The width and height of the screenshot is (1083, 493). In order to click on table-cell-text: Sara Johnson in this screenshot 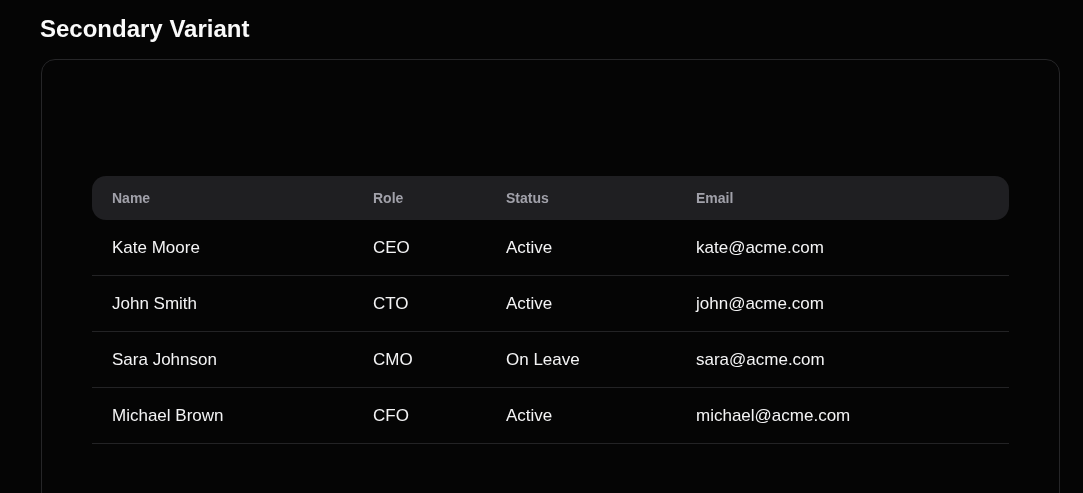, I will do `click(164, 359)`.